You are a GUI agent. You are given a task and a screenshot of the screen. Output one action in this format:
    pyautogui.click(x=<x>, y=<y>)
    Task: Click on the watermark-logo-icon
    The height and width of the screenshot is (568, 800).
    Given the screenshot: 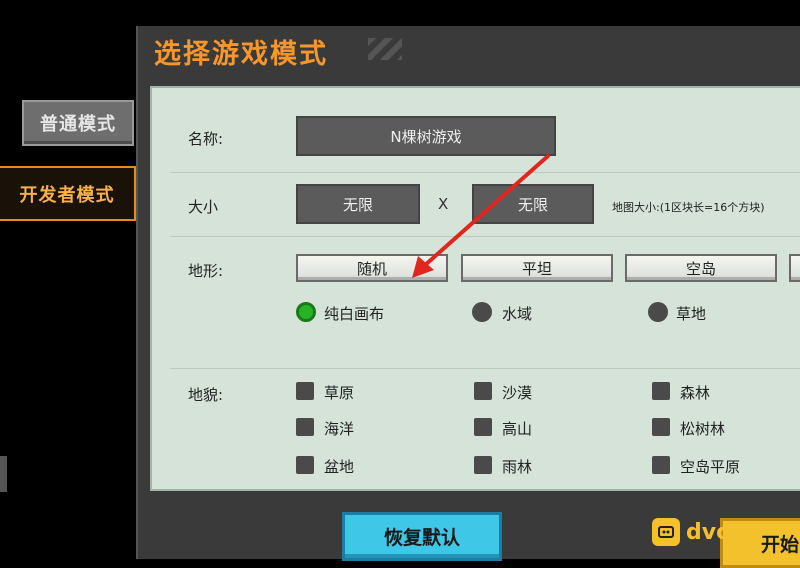 What is the action you would take?
    pyautogui.click(x=666, y=532)
    